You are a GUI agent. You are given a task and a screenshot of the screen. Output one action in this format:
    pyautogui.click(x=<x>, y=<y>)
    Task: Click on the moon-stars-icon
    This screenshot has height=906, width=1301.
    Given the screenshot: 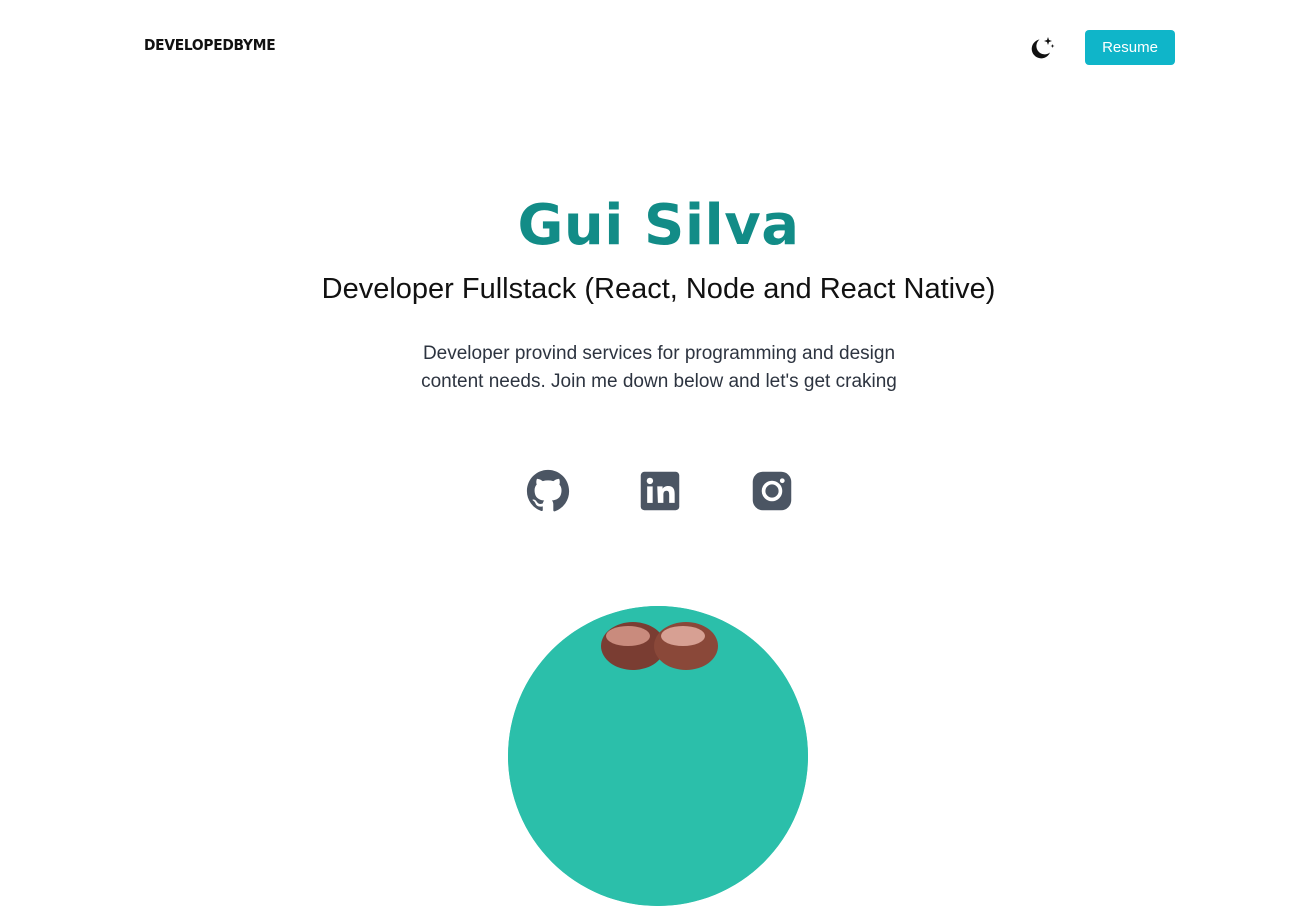 What is the action you would take?
    pyautogui.click(x=1043, y=48)
    